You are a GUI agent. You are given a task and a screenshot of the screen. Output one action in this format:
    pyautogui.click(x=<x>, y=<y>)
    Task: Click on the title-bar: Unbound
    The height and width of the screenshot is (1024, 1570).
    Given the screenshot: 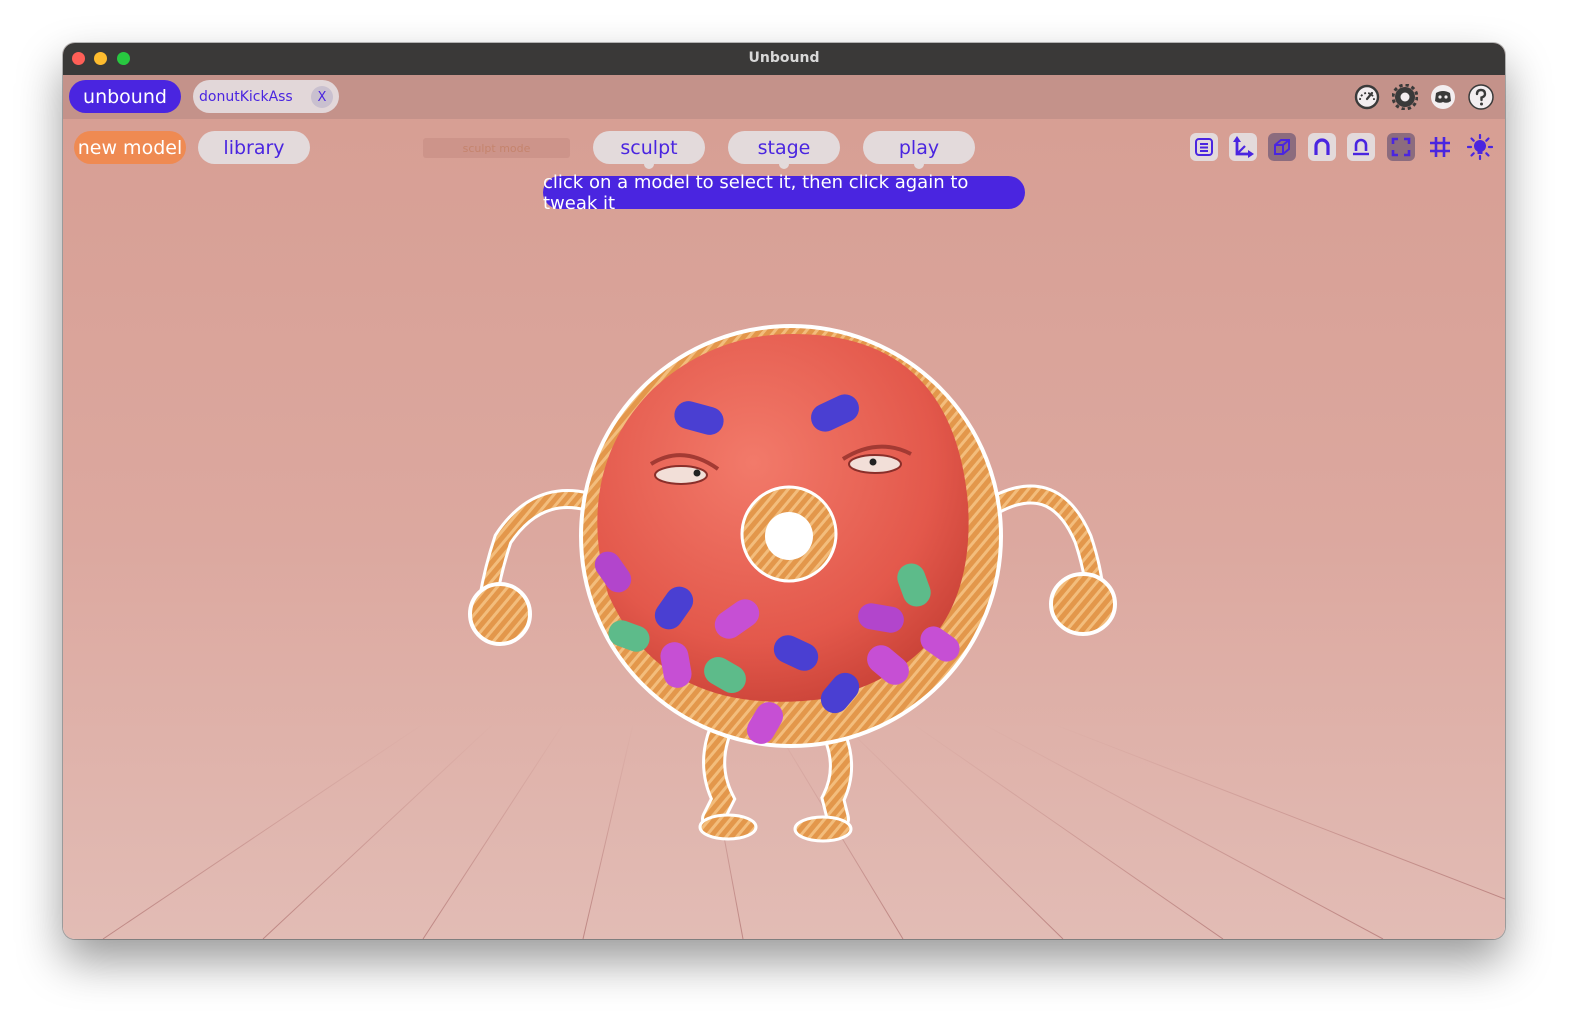 What is the action you would take?
    pyautogui.click(x=784, y=59)
    